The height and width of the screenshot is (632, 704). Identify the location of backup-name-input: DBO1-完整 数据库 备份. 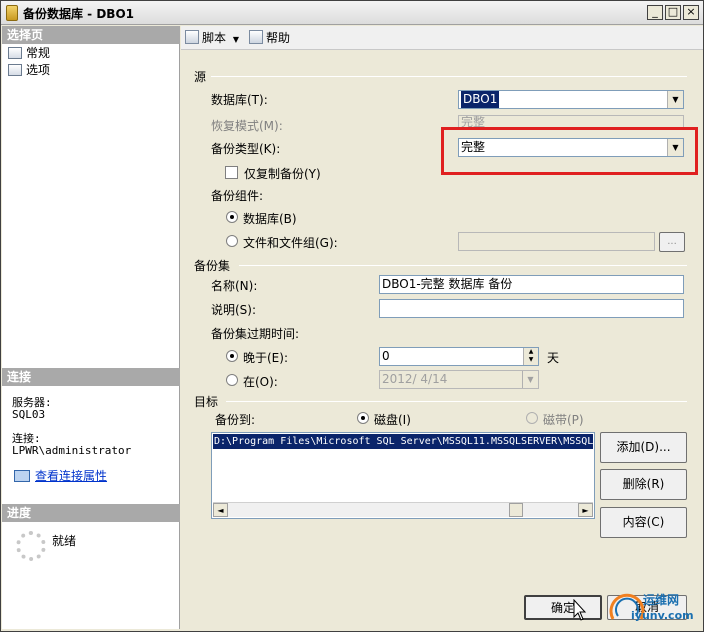
(531, 284).